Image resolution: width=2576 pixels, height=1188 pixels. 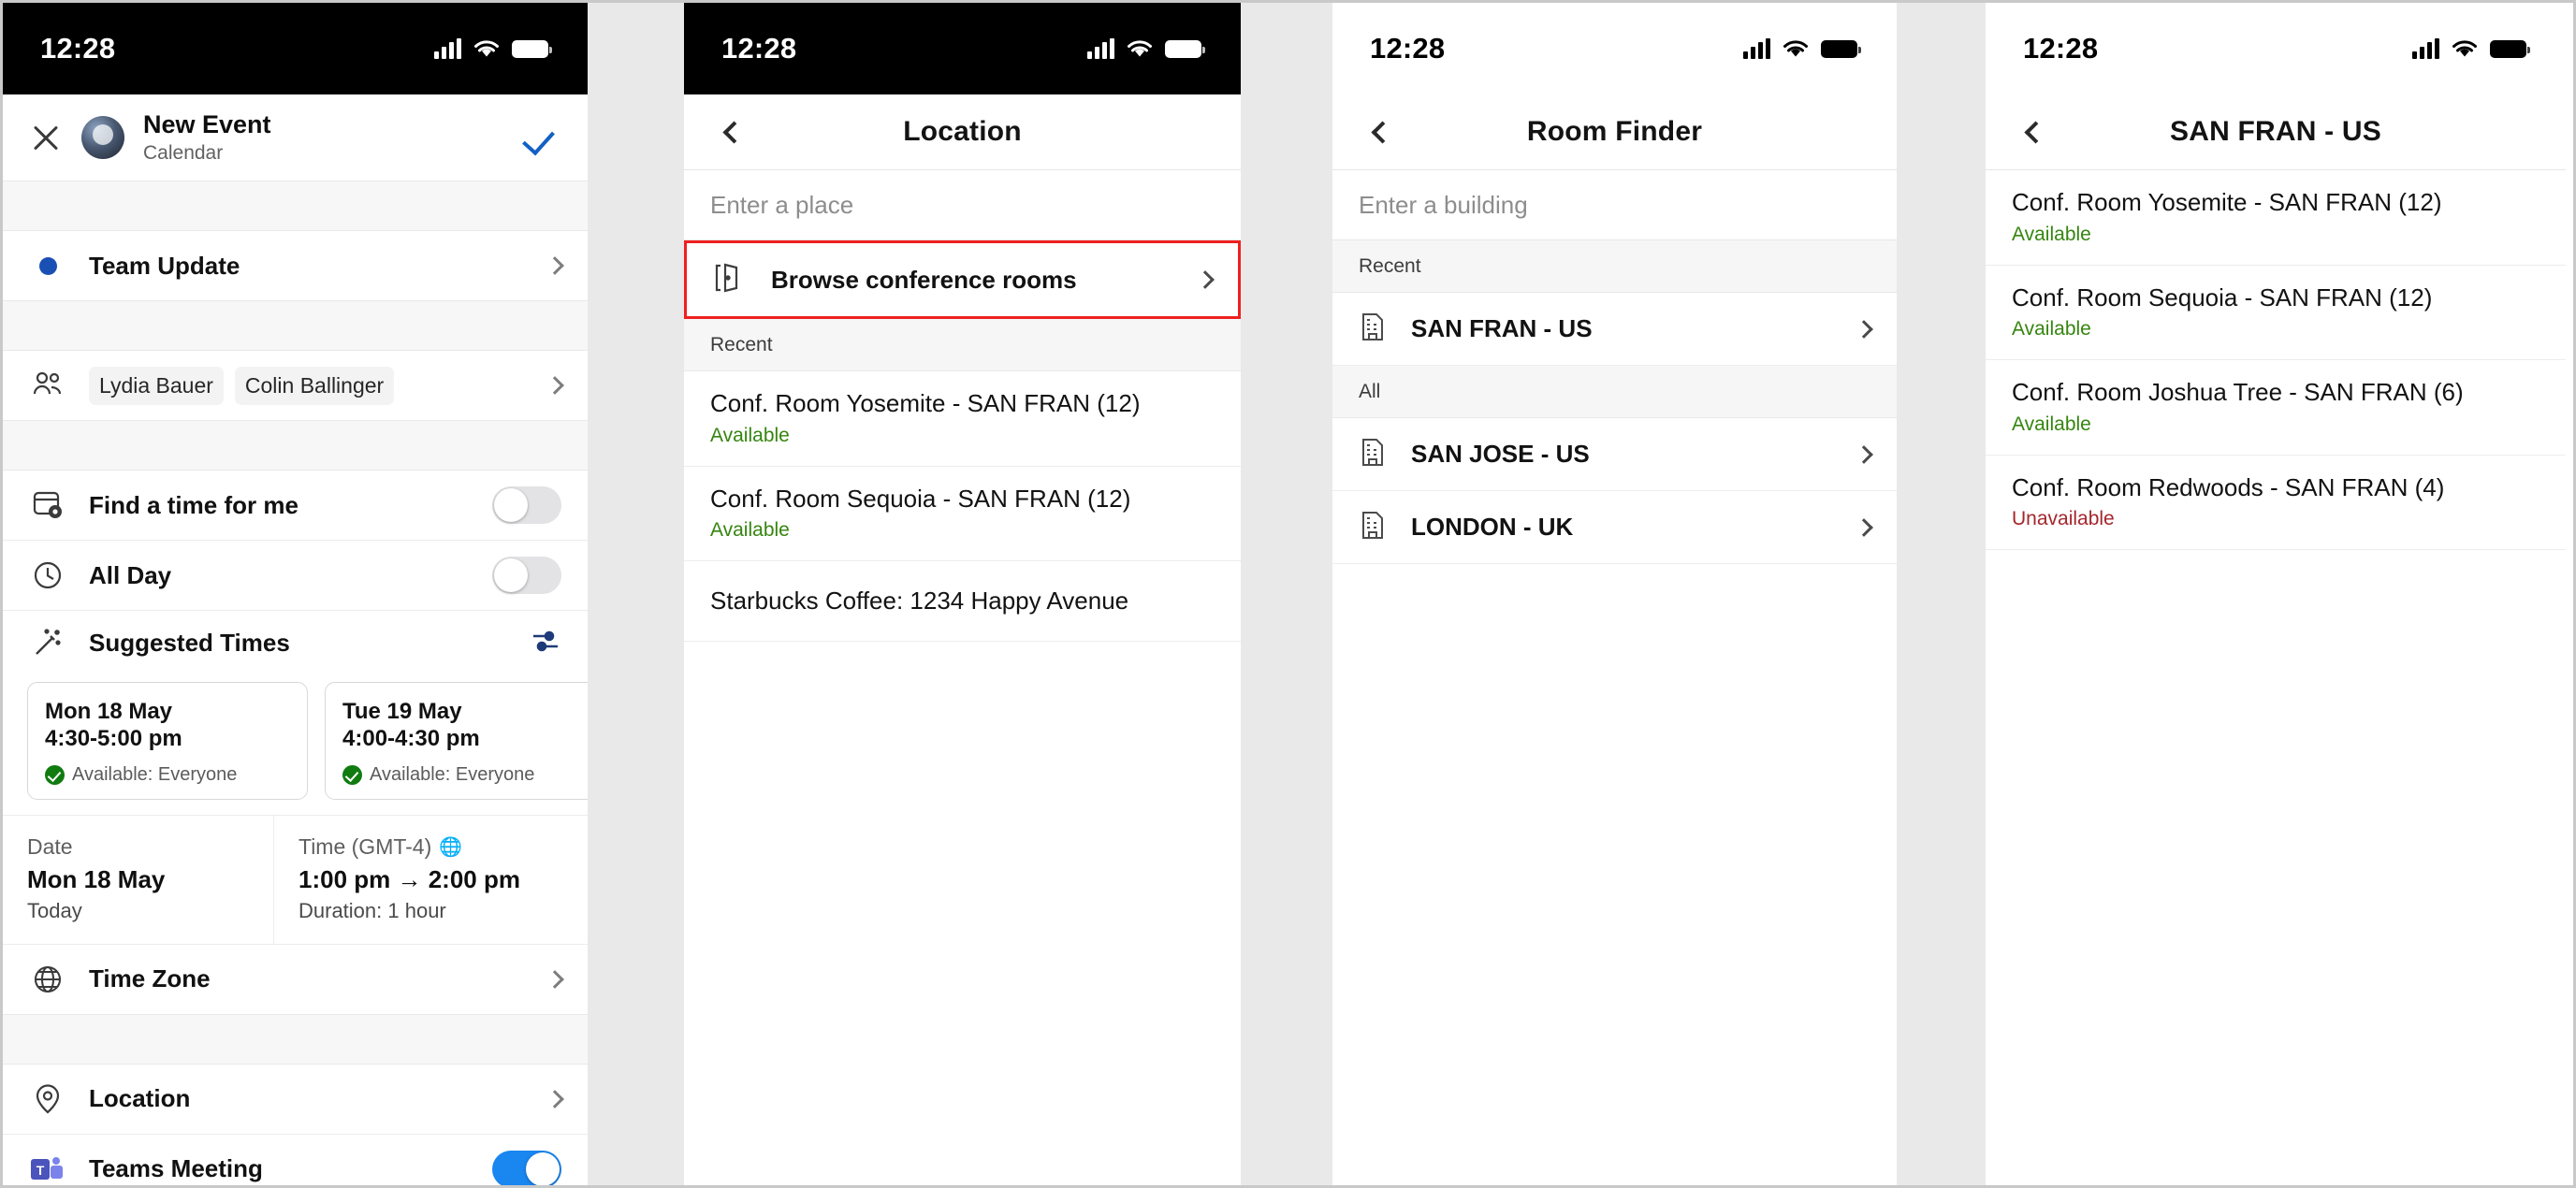 What do you see at coordinates (295, 575) in the screenshot?
I see `all-day-row: All Day` at bounding box center [295, 575].